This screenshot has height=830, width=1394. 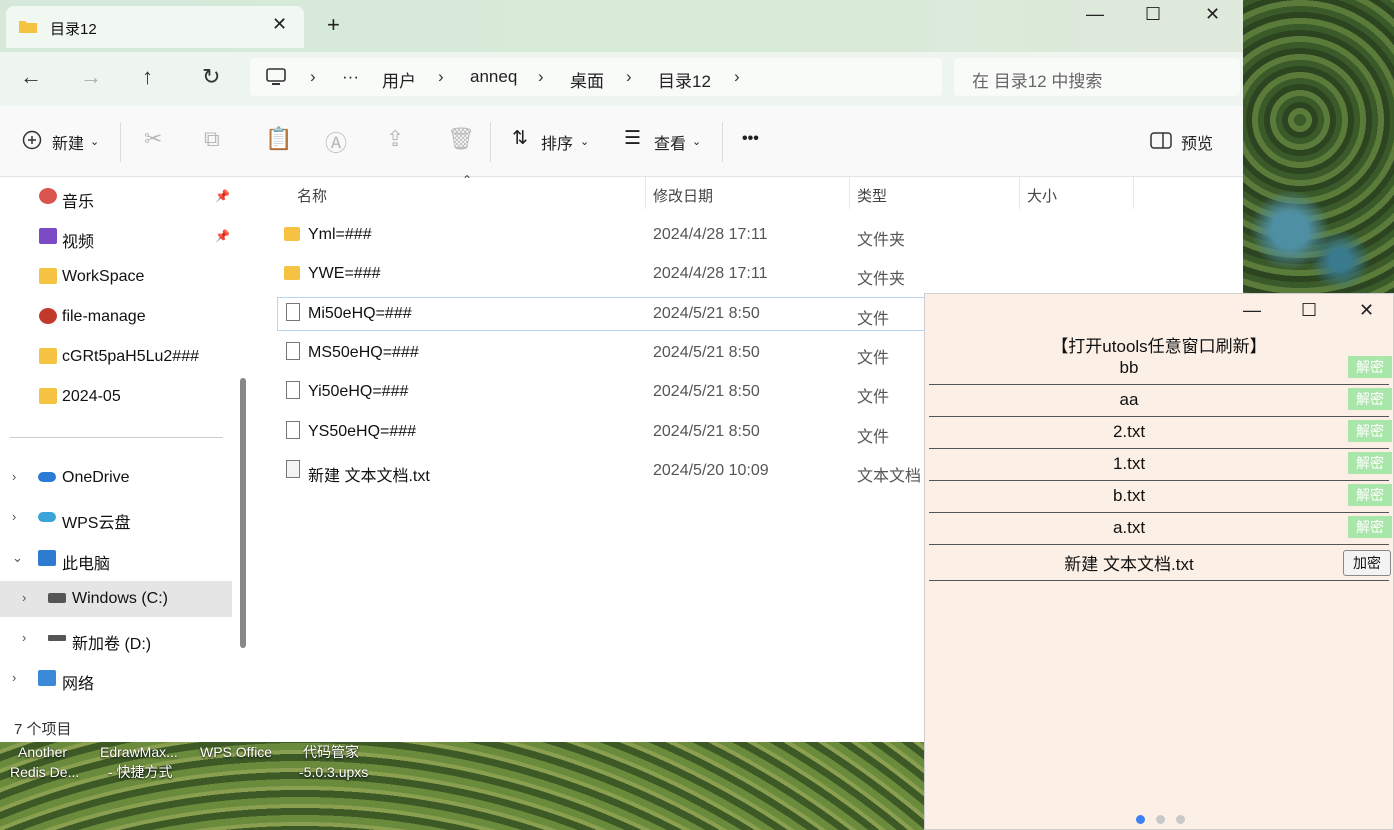 I want to click on preview-button: 预览, so click(x=1197, y=142).